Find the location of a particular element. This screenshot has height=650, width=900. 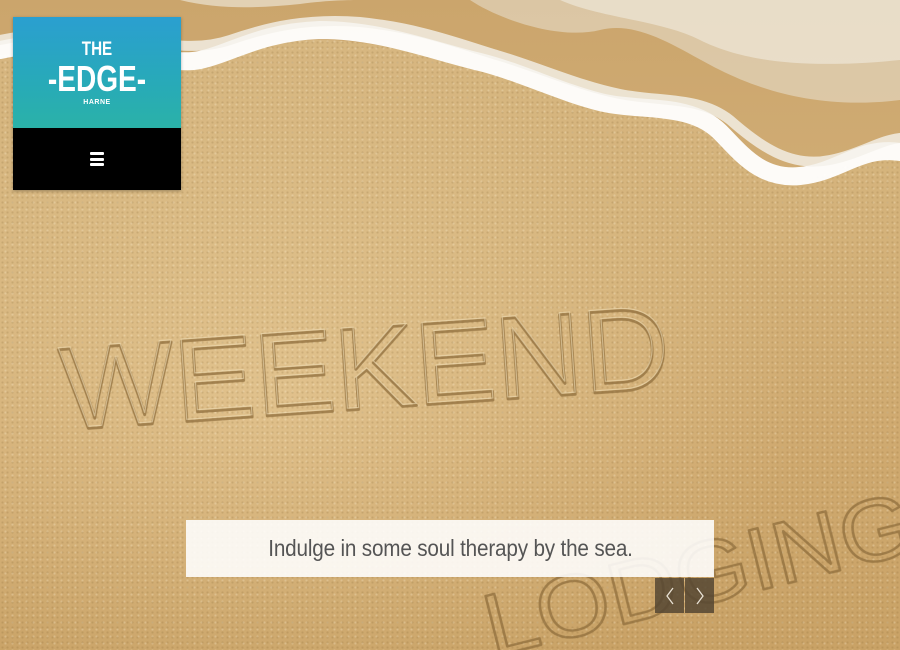

chevron-left-icon is located at coordinates (669, 595).